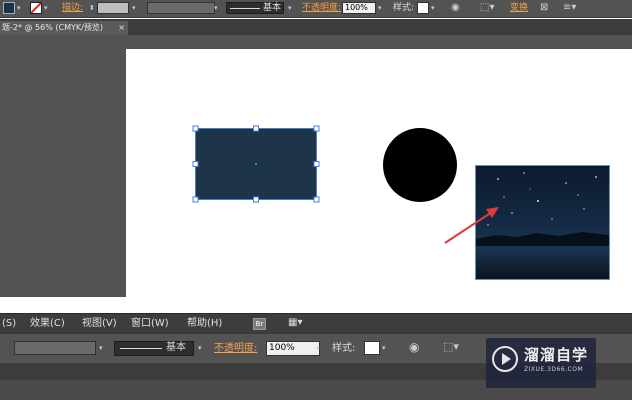  I want to click on graphic-style-dropdown-icon-2: ▾, so click(384, 348).